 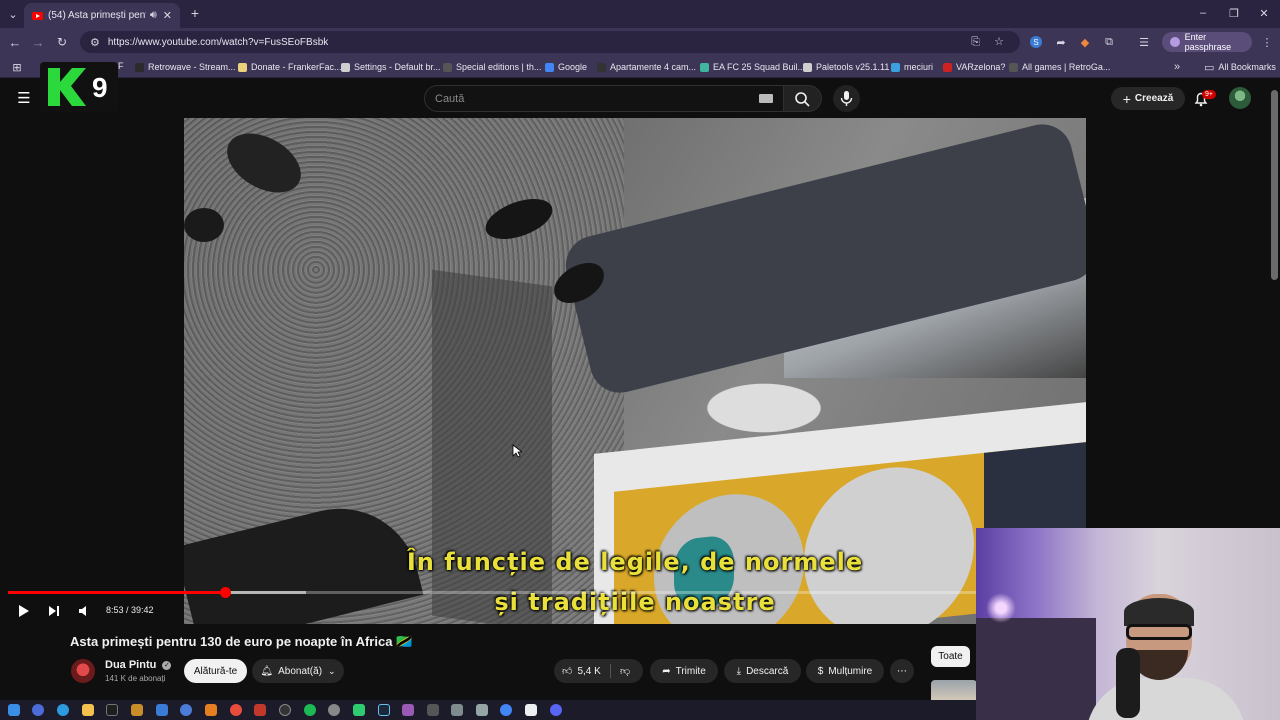 I want to click on webcam-person-glasses, so click(x=1159, y=632).